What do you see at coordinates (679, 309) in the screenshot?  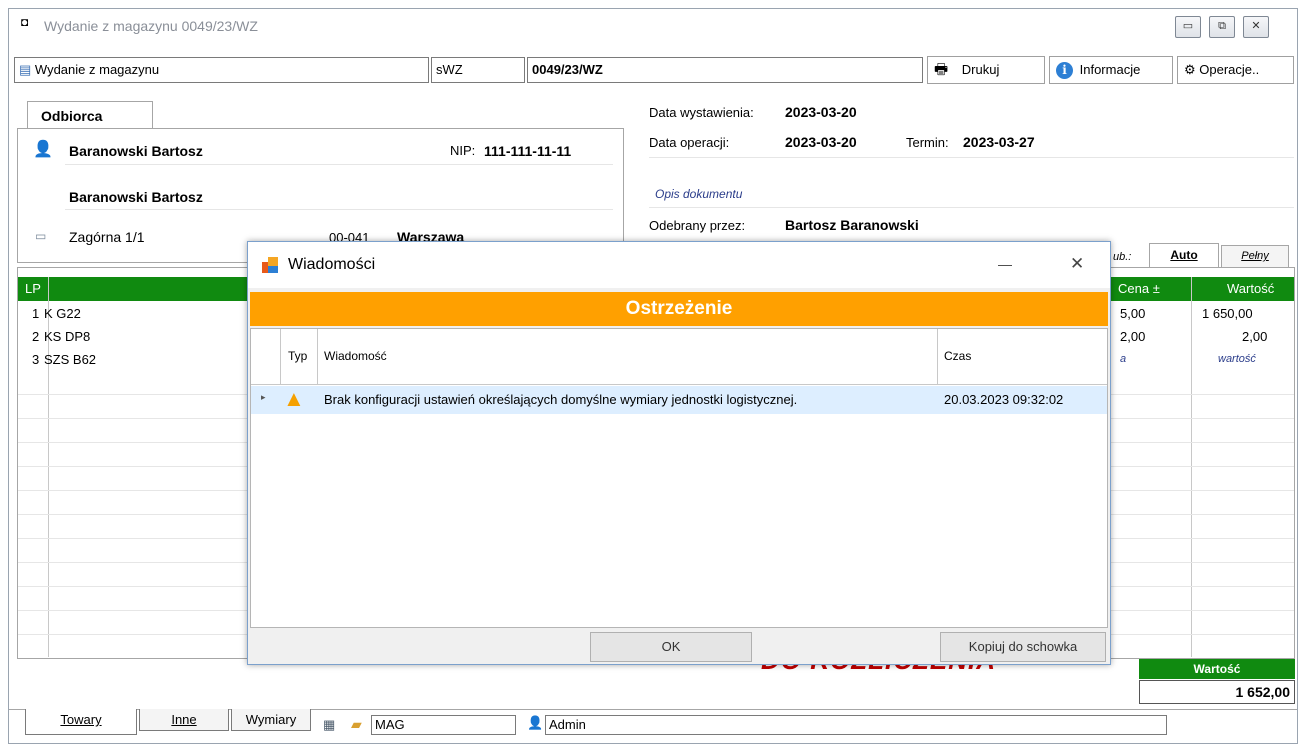 I see `warning-banner: Ostrzeżenie` at bounding box center [679, 309].